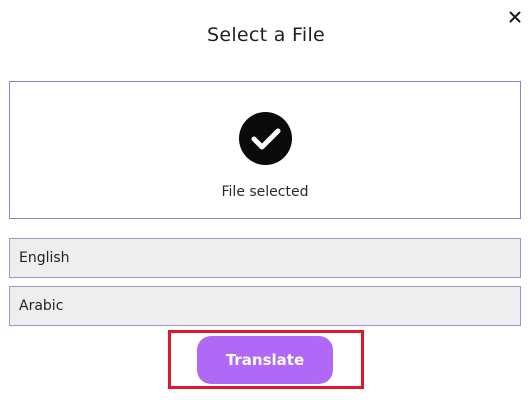 This screenshot has height=400, width=532. I want to click on file-status-text: File selected, so click(265, 192).